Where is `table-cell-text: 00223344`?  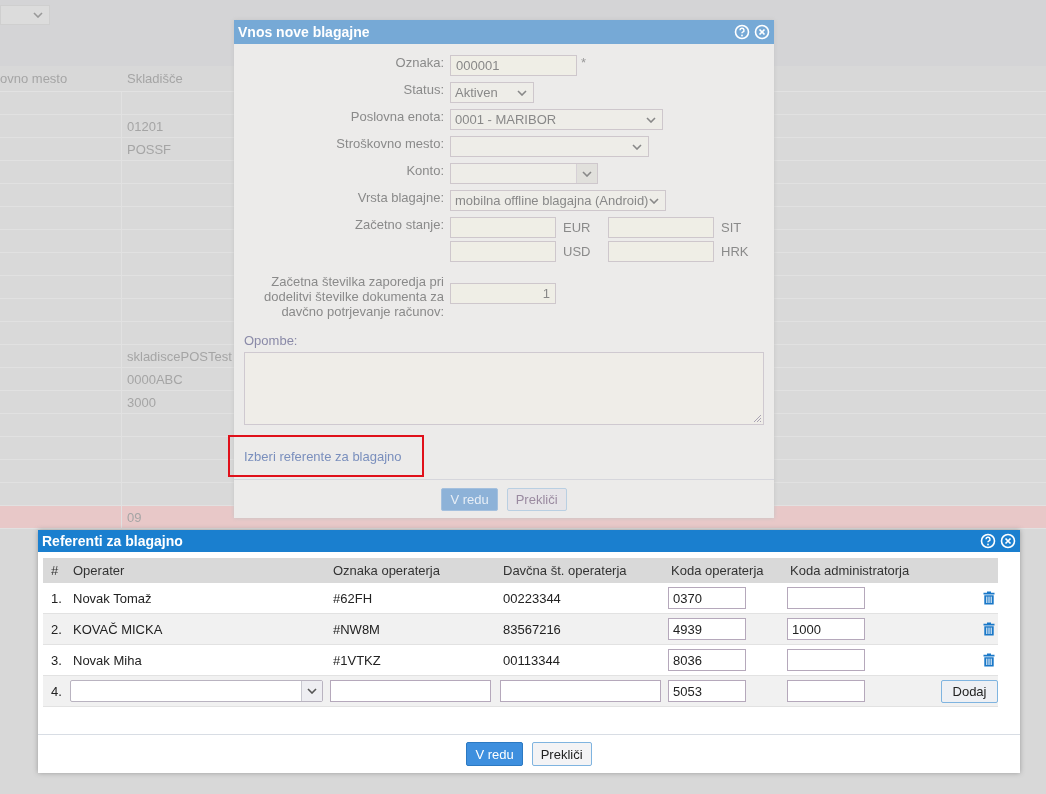
table-cell-text: 00223344 is located at coordinates (532, 598).